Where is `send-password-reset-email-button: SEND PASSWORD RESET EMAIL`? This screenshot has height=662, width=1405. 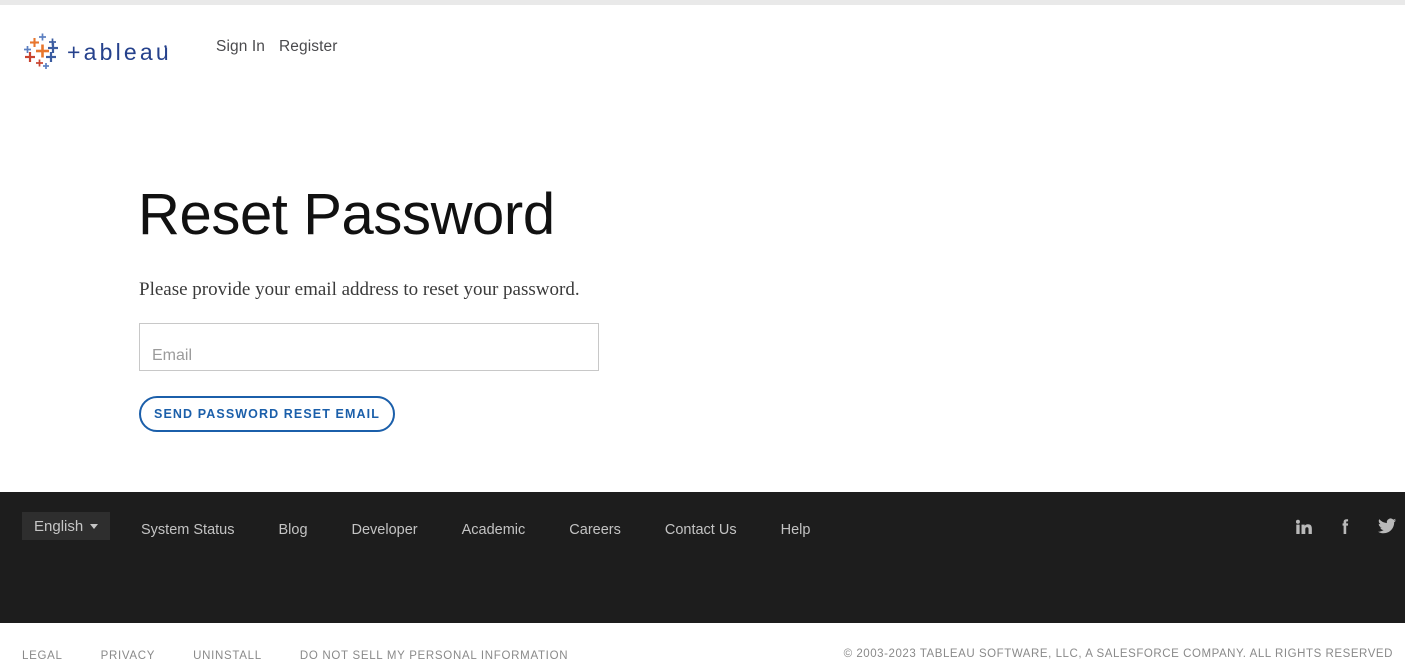 send-password-reset-email-button: SEND PASSWORD RESET EMAIL is located at coordinates (267, 414).